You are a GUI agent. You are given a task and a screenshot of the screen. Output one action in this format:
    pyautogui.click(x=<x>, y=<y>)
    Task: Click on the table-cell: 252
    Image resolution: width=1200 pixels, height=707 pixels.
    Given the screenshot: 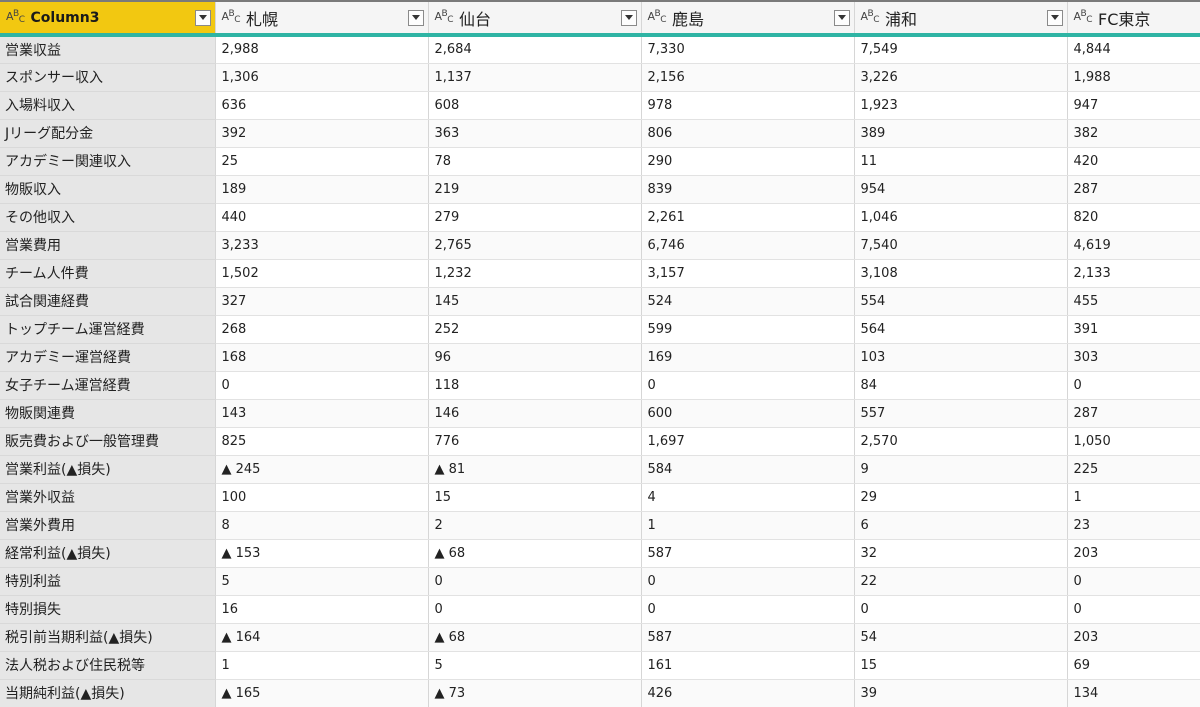 What is the action you would take?
    pyautogui.click(x=535, y=329)
    